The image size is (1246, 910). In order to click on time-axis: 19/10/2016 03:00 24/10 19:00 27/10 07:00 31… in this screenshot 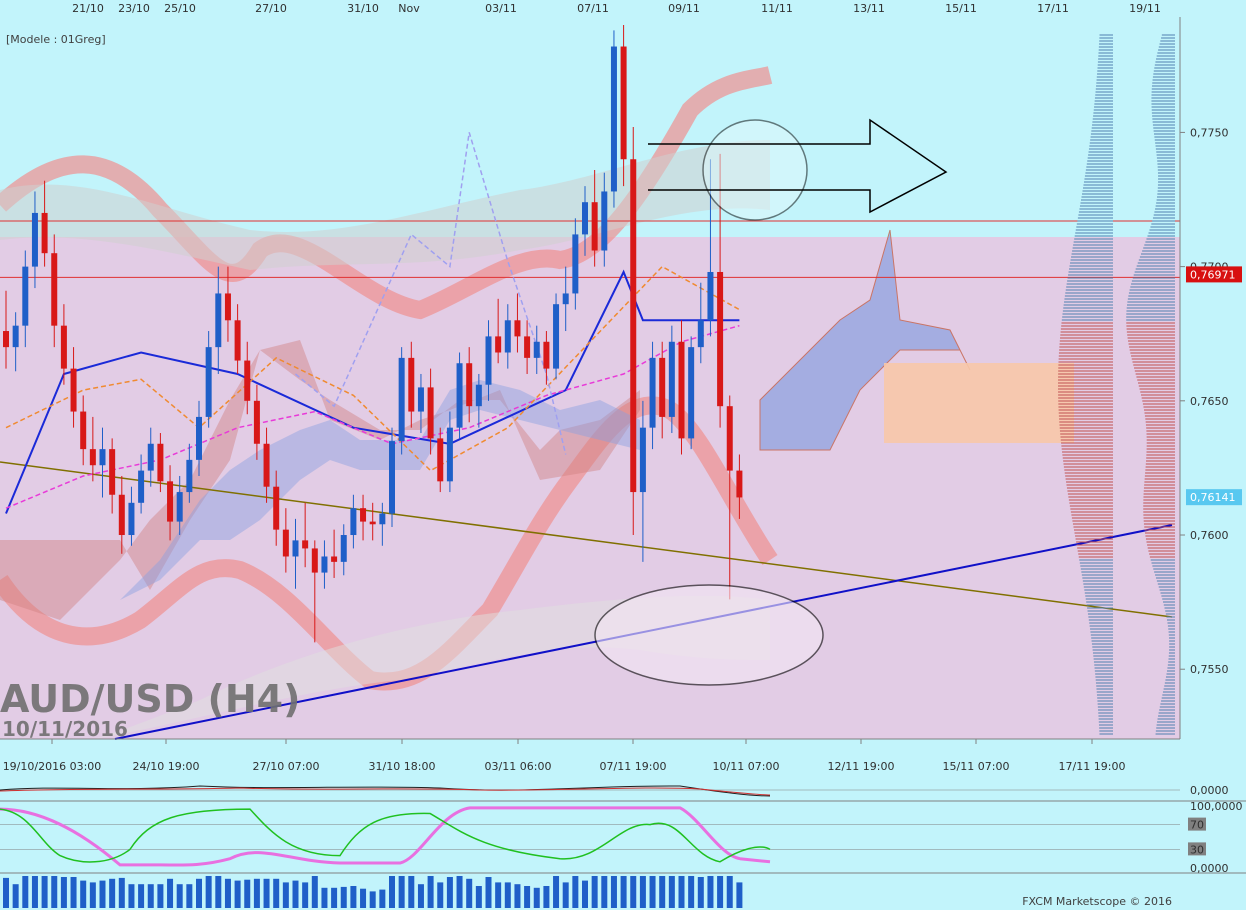, I will do `click(564, 756)`.